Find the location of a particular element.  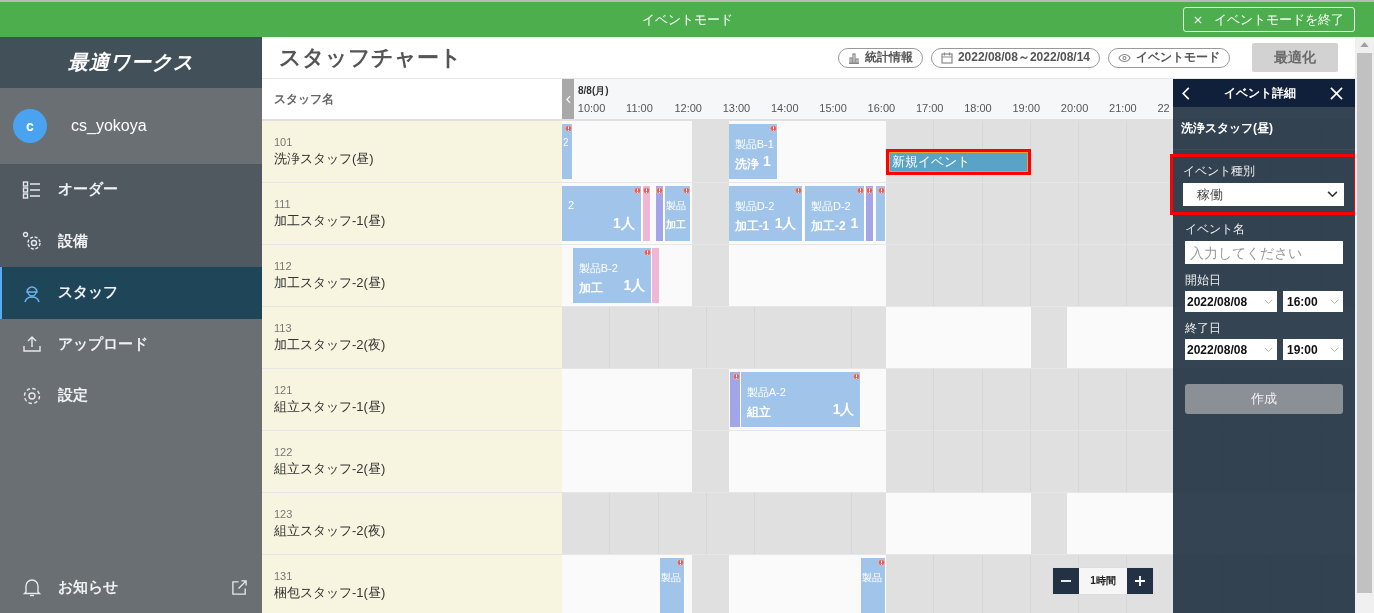

external-link-icon is located at coordinates (239, 587).